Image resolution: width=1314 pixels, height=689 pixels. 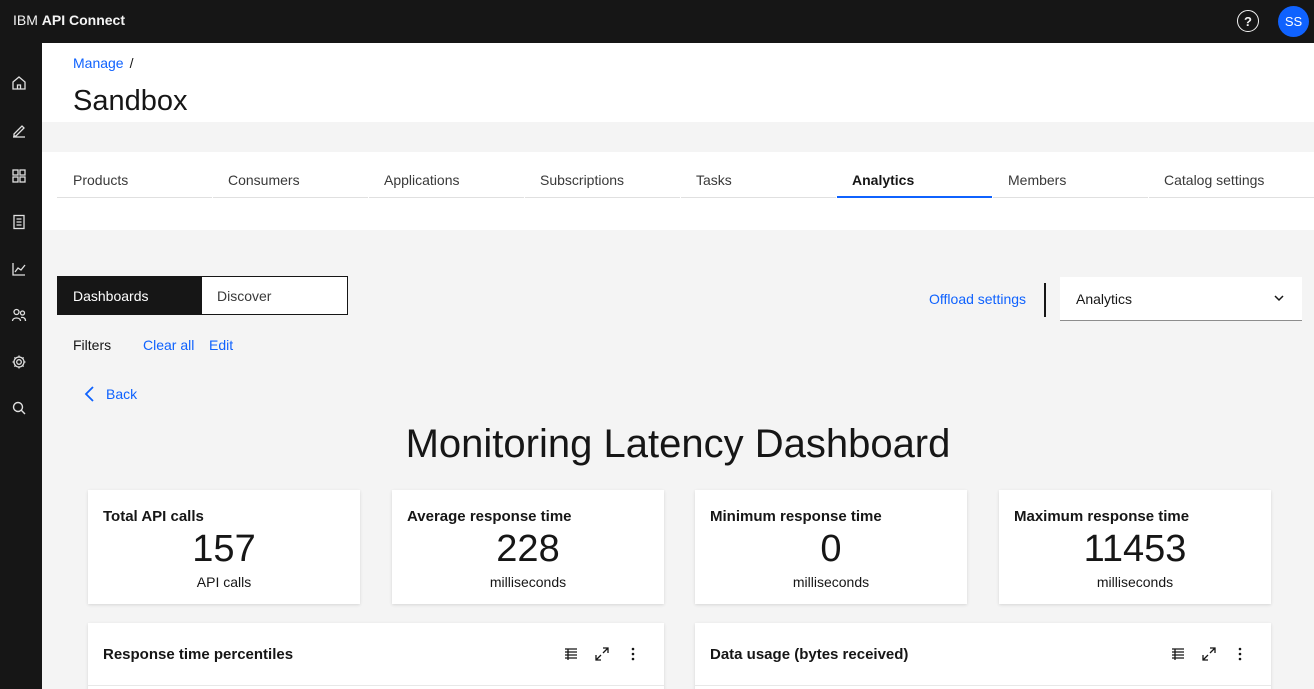 What do you see at coordinates (1102, 516) in the screenshot?
I see `card-title: Maximum response time` at bounding box center [1102, 516].